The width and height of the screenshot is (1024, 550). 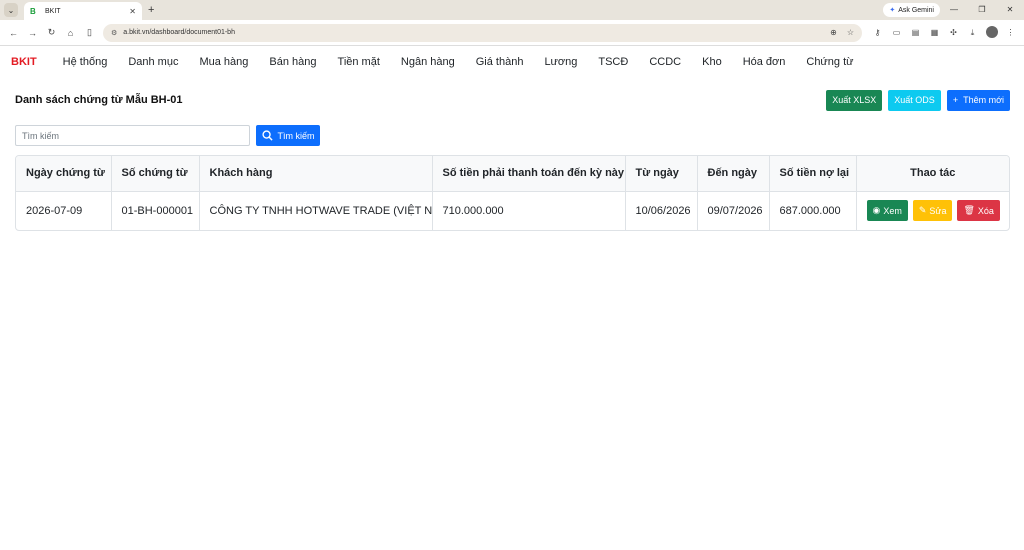 What do you see at coordinates (892, 10) in the screenshot?
I see `gemini-spark-icon: ✦` at bounding box center [892, 10].